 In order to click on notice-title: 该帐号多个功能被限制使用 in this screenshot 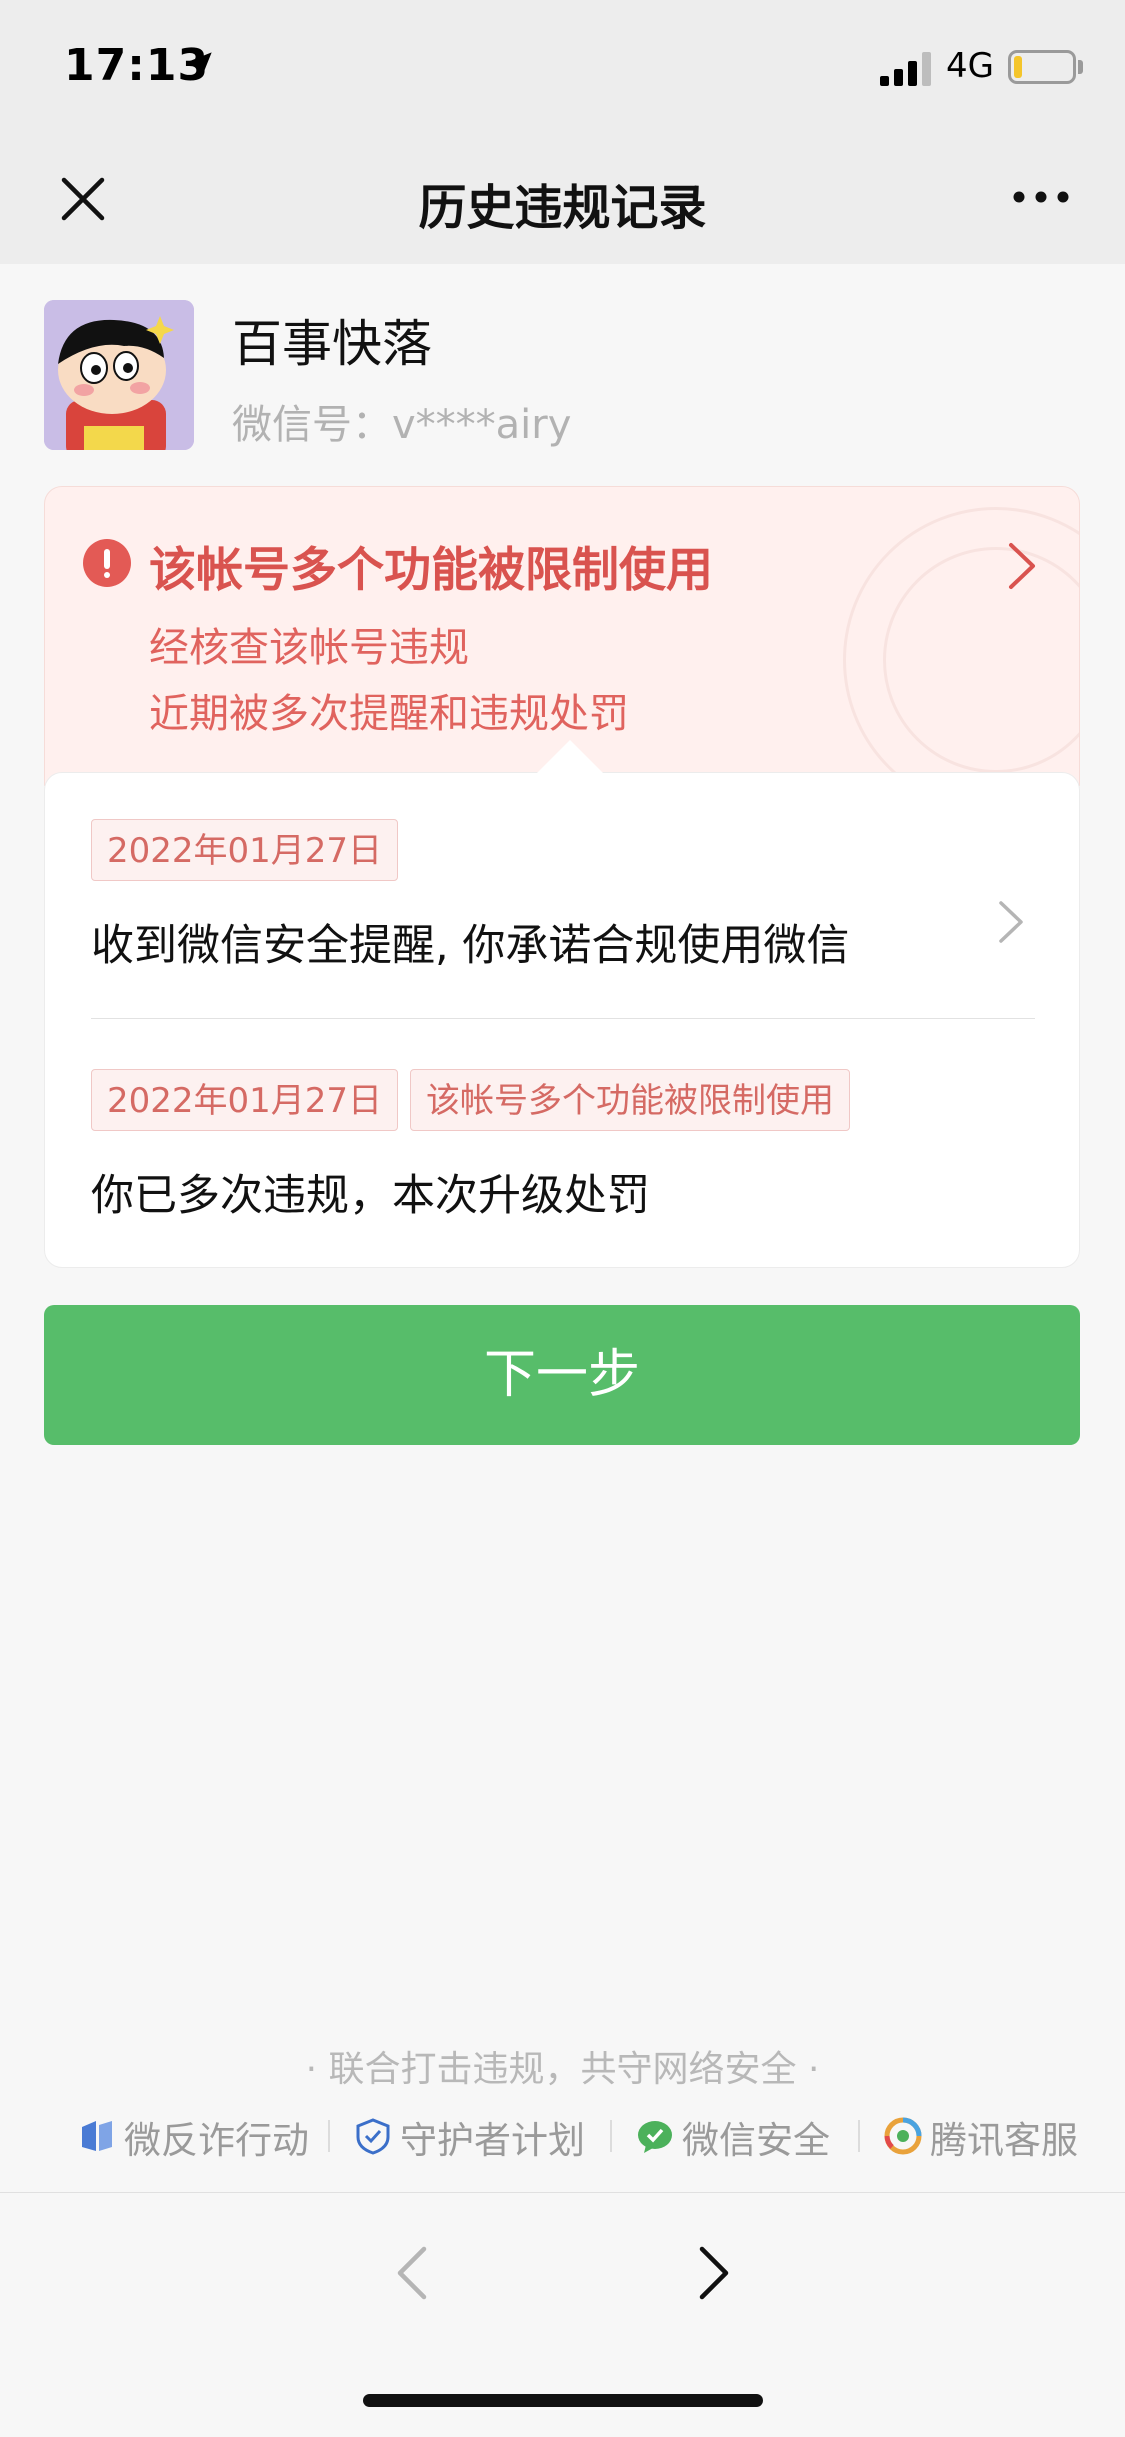, I will do `click(431, 570)`.